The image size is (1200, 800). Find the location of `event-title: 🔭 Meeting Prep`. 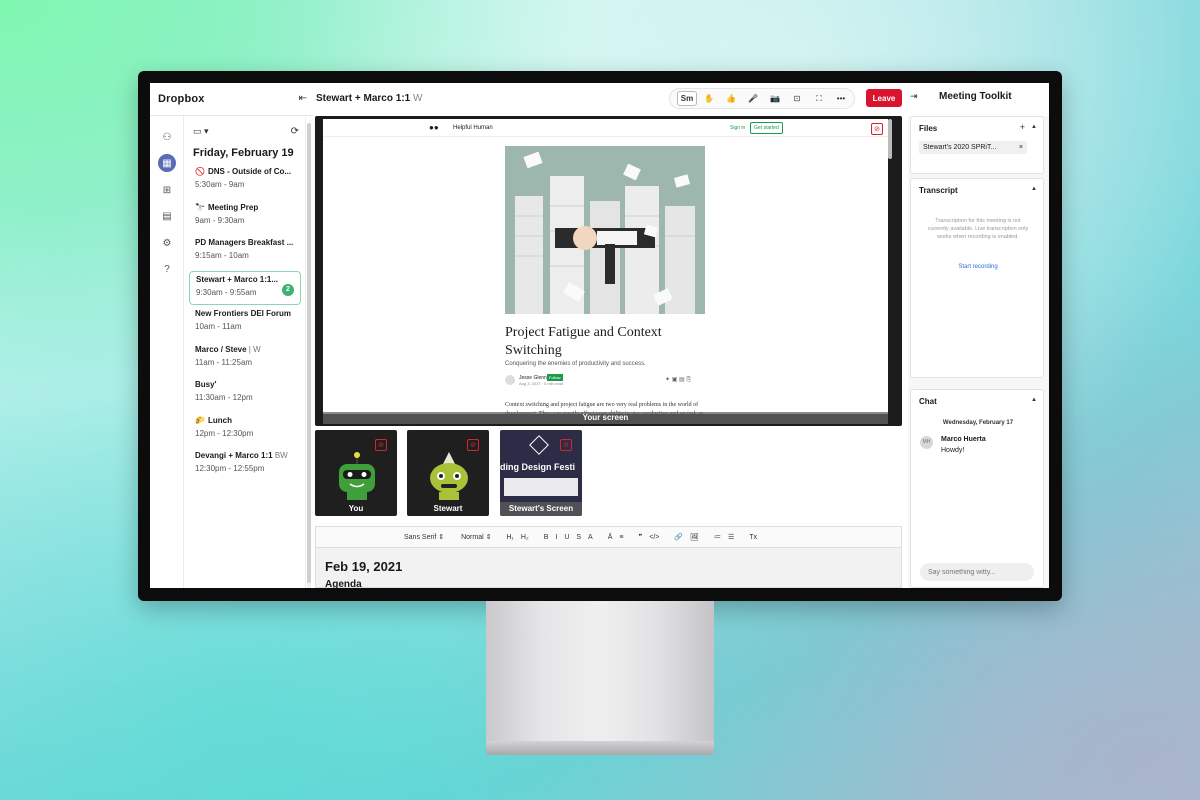

event-title: 🔭 Meeting Prep is located at coordinates (245, 207).